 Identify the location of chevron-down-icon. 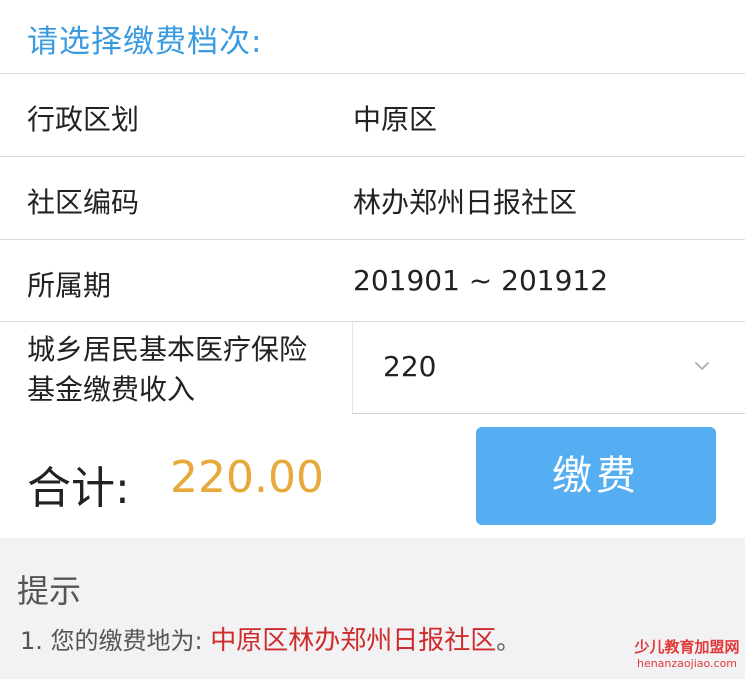
(702, 366).